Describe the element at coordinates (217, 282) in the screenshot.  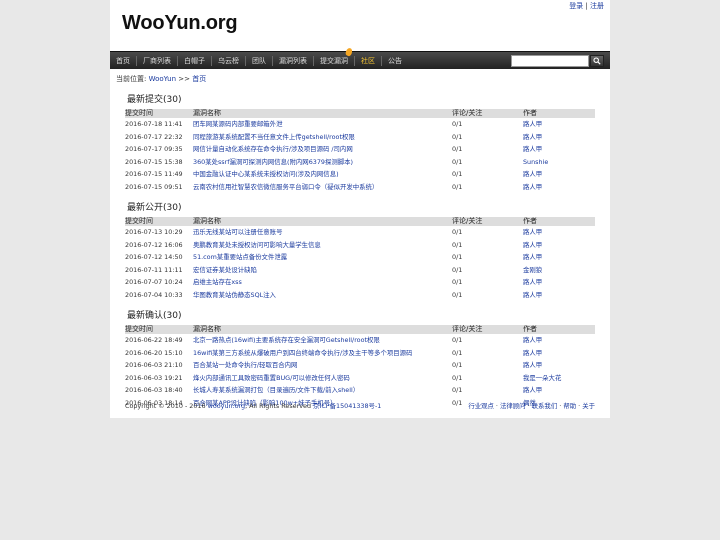
I see `bug-title-link: 启维主站存在xss` at that location.